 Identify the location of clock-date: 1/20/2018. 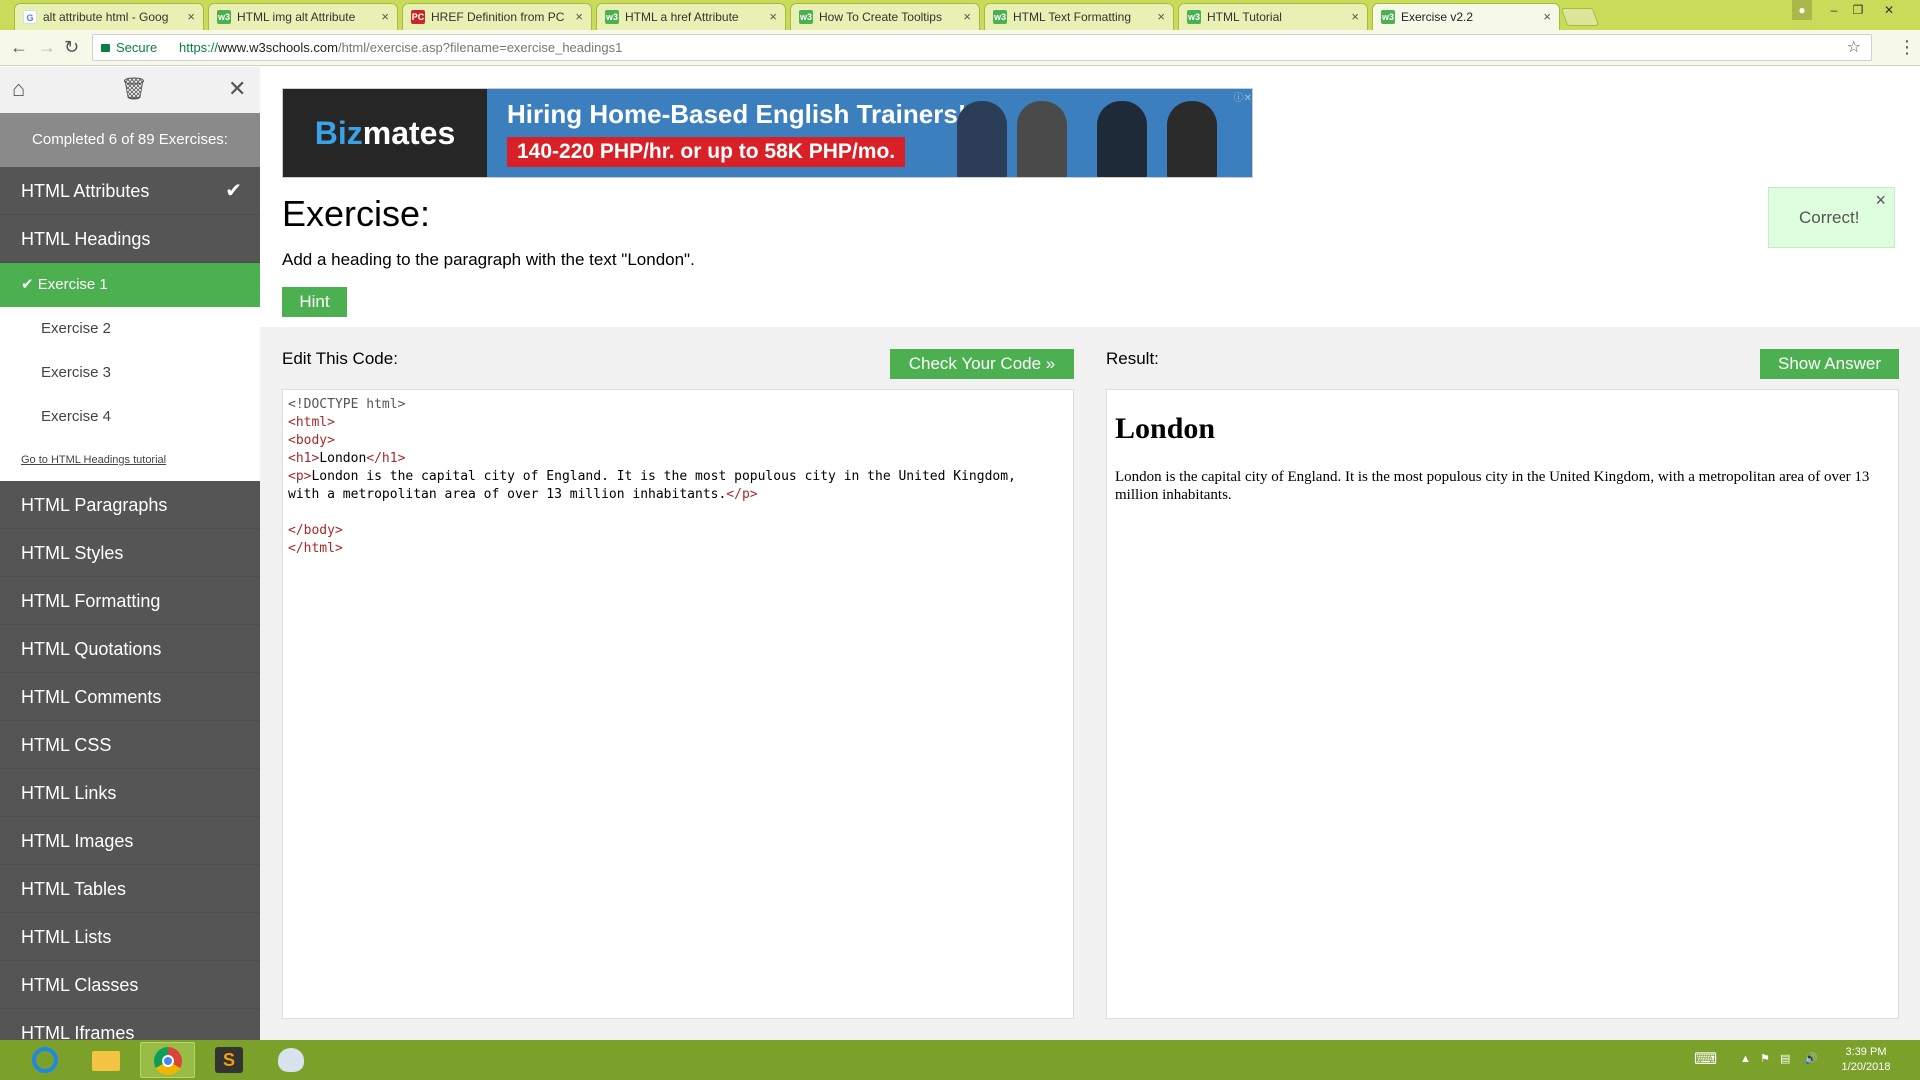
(1866, 1067).